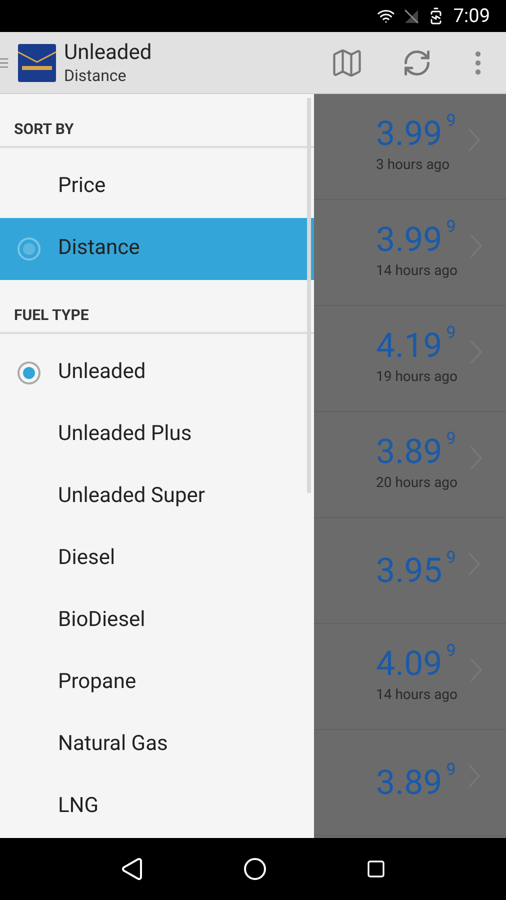 This screenshot has width=506, height=900. I want to click on drawer-item: LNG, so click(157, 807).